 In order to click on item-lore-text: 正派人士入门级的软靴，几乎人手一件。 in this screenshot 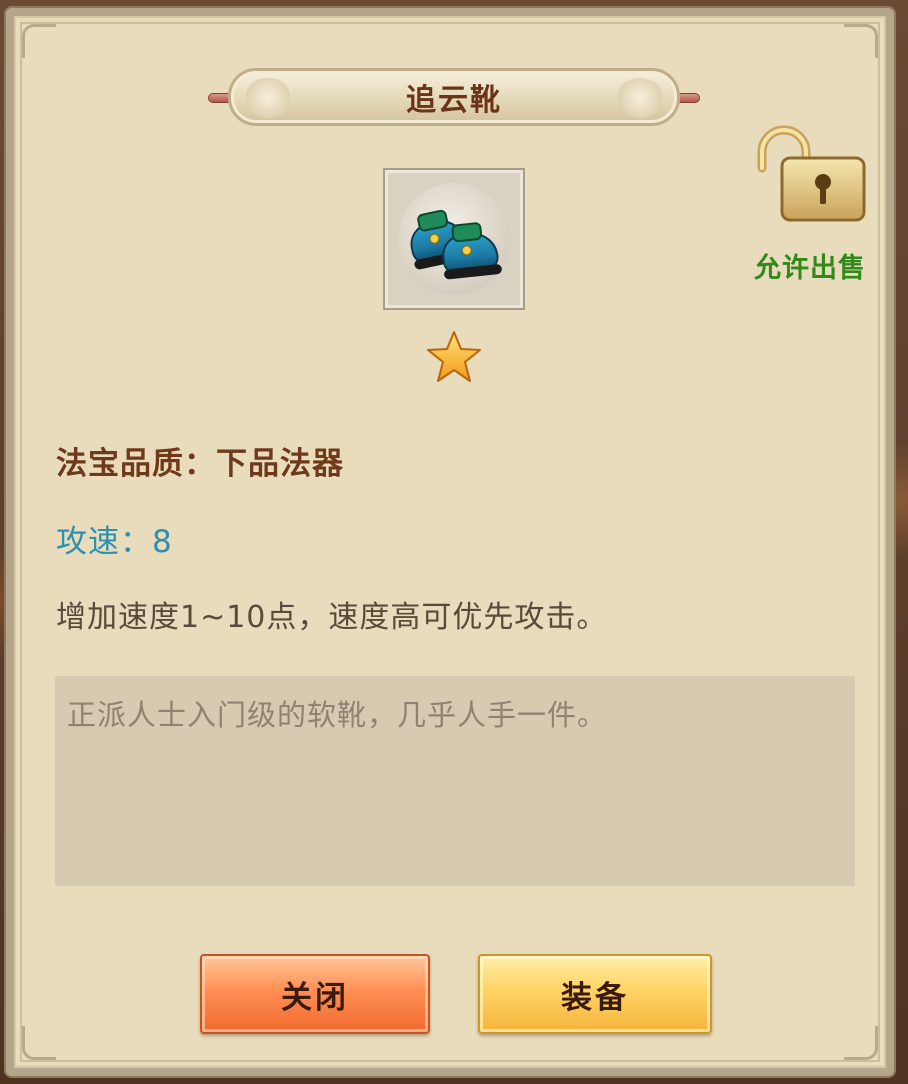, I will do `click(337, 715)`.